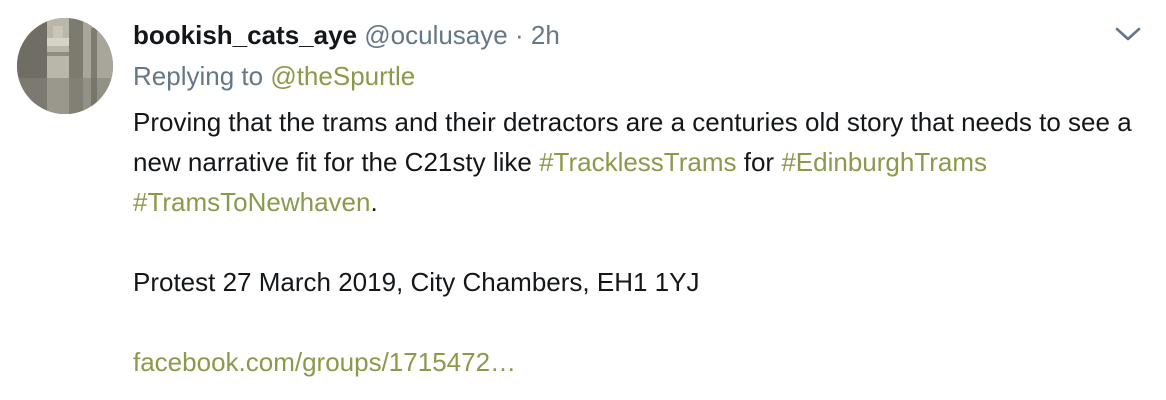 This screenshot has width=1166, height=400. Describe the element at coordinates (643, 35) in the screenshot. I see `tweet-header: bookish_cats_aye @oculusaye · 2h` at that location.